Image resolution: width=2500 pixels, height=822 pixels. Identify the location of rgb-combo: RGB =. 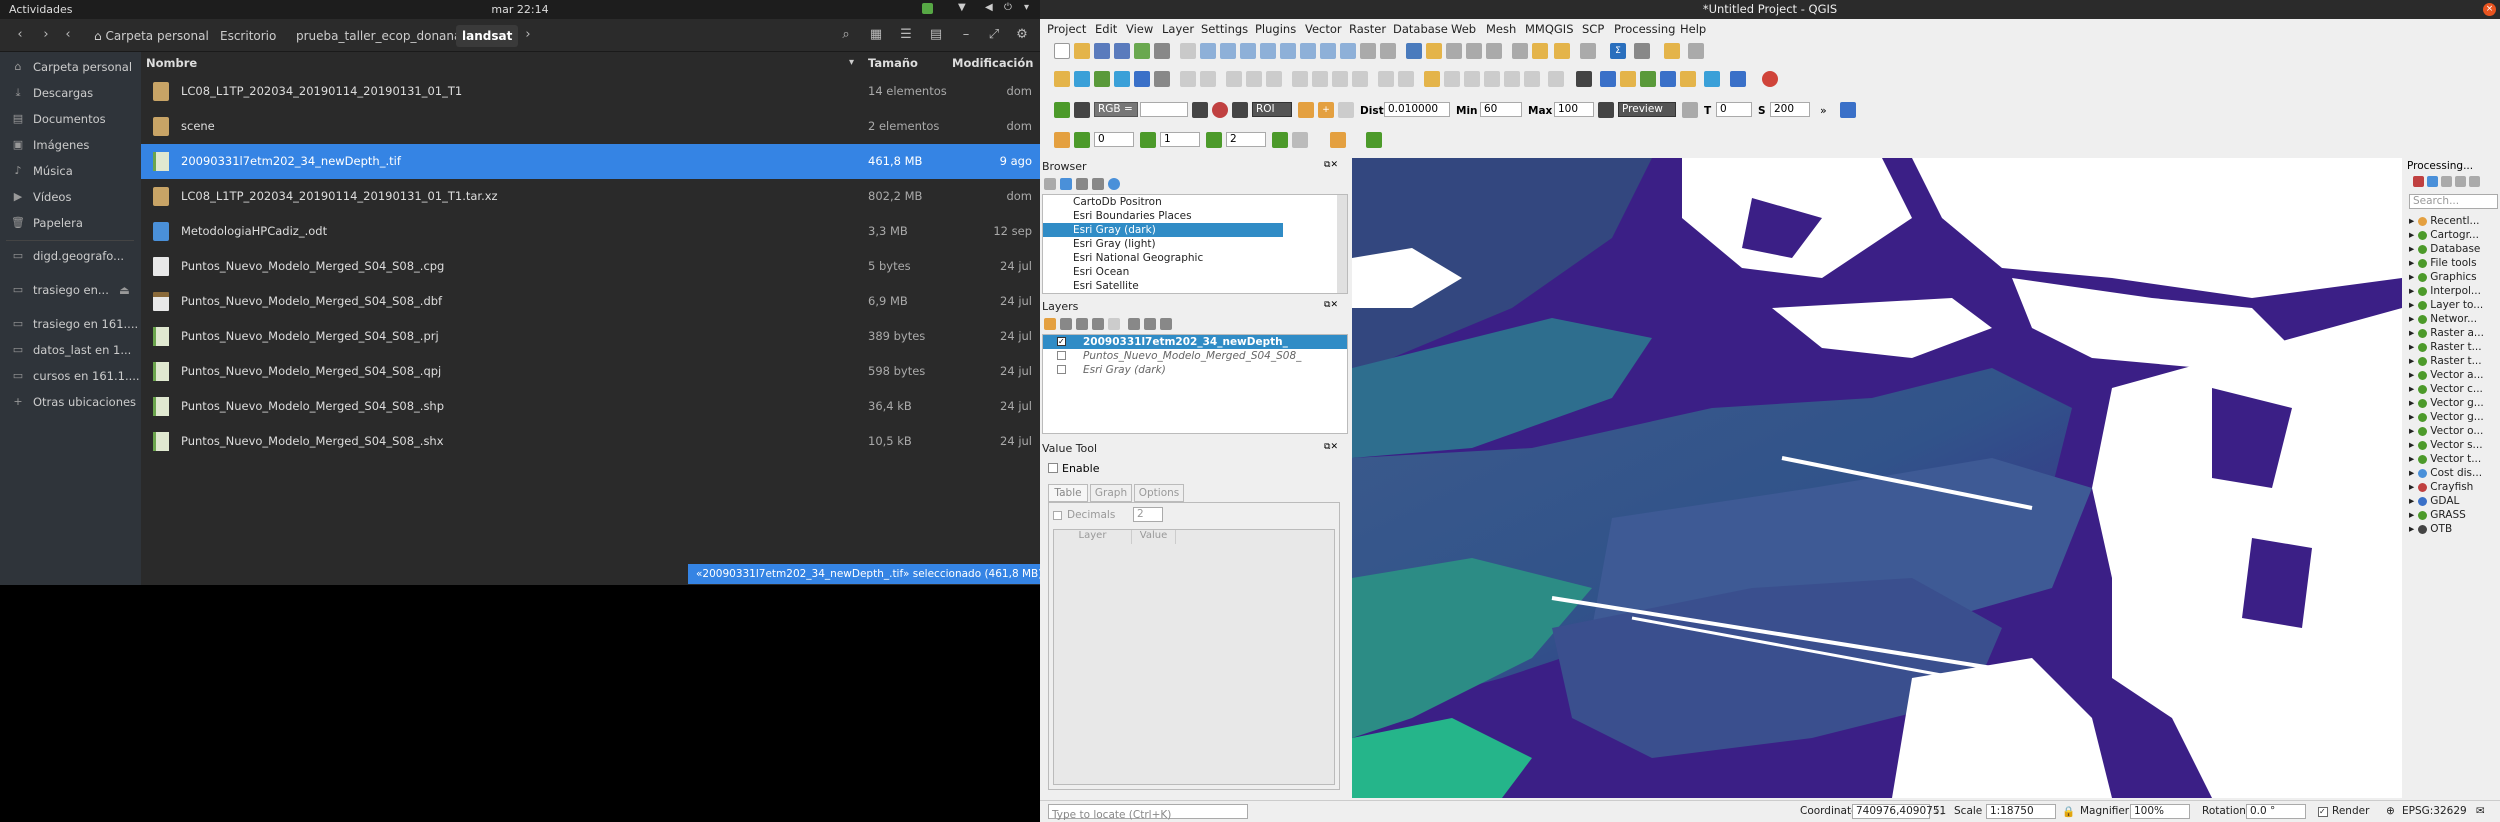
(1116, 109).